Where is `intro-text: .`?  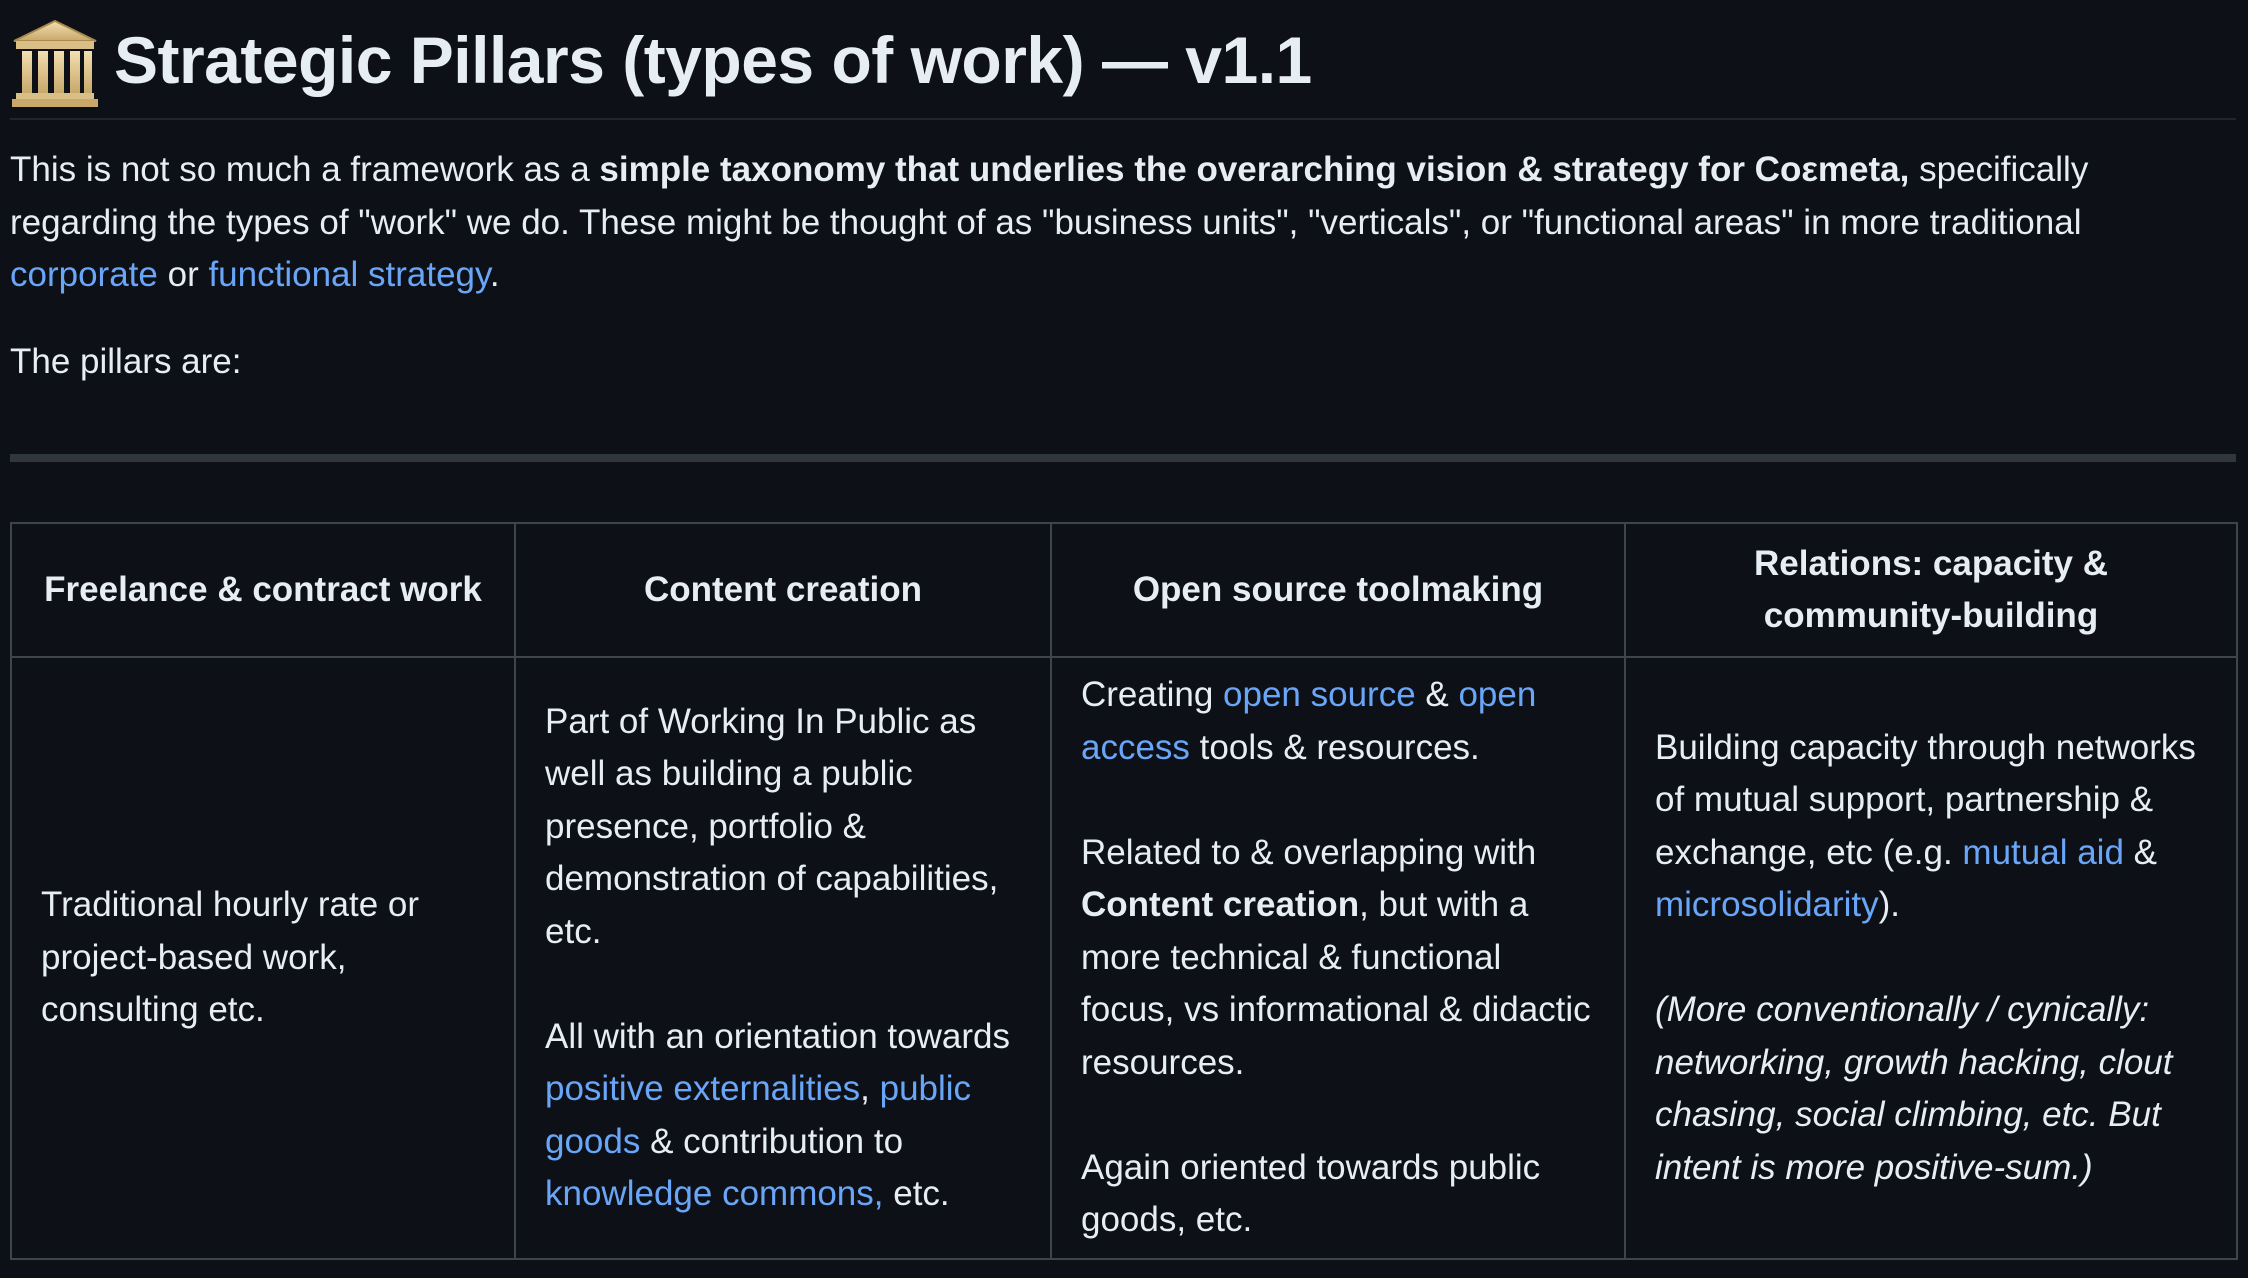 intro-text: . is located at coordinates (494, 274).